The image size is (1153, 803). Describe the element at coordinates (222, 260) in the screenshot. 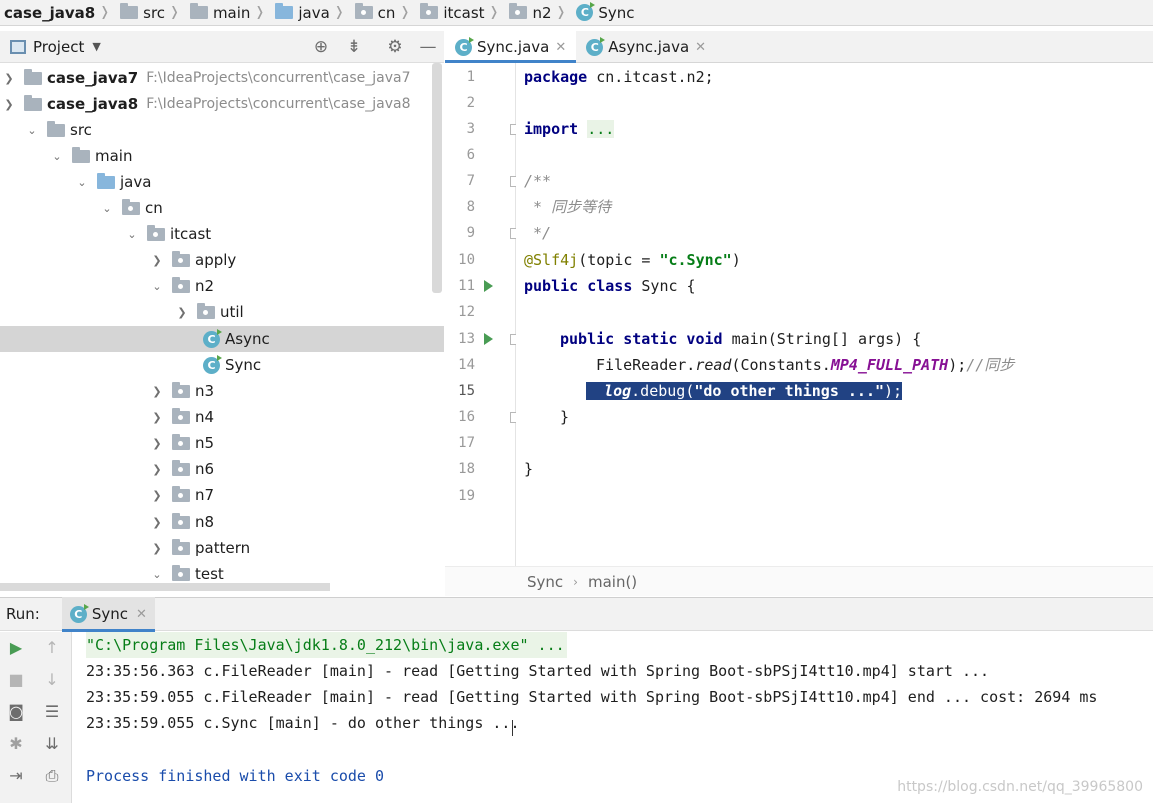

I see `tree-node-apply: ❯ apply` at that location.